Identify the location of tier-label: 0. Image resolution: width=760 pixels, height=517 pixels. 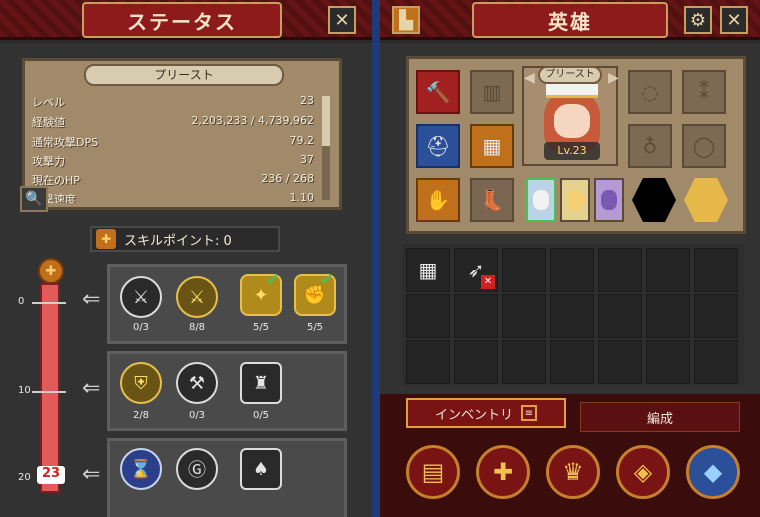
(21, 301).